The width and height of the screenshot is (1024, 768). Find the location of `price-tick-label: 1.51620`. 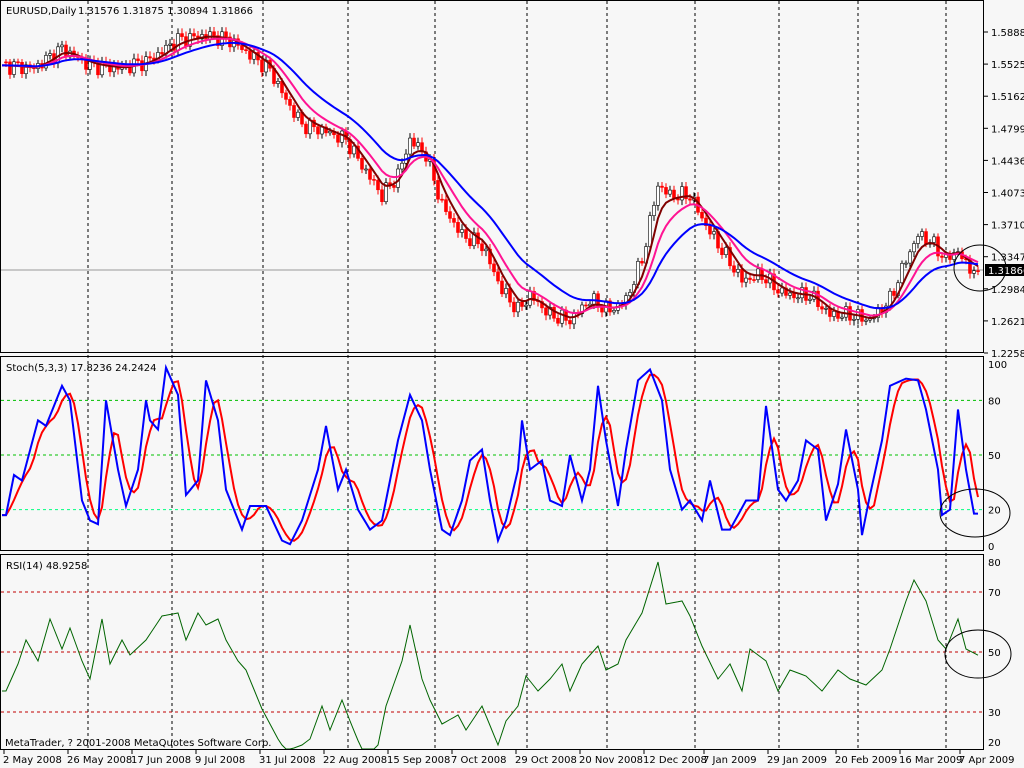

price-tick-label: 1.51620 is located at coordinates (1007, 97).